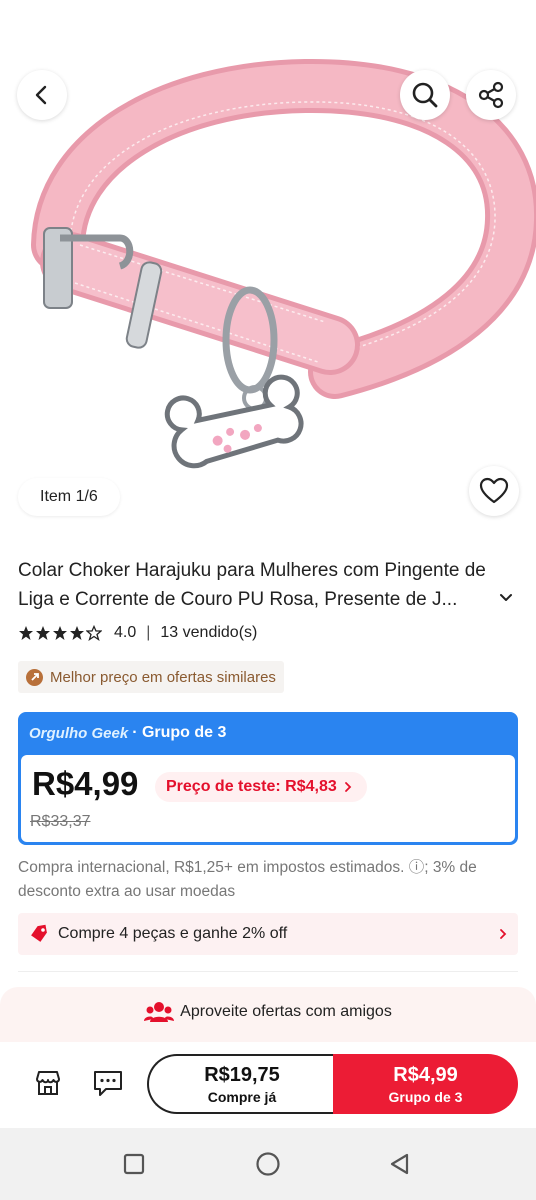 The width and height of the screenshot is (536, 1200). I want to click on rating-row: 4.0 | 13 vendido(s), so click(137, 633).